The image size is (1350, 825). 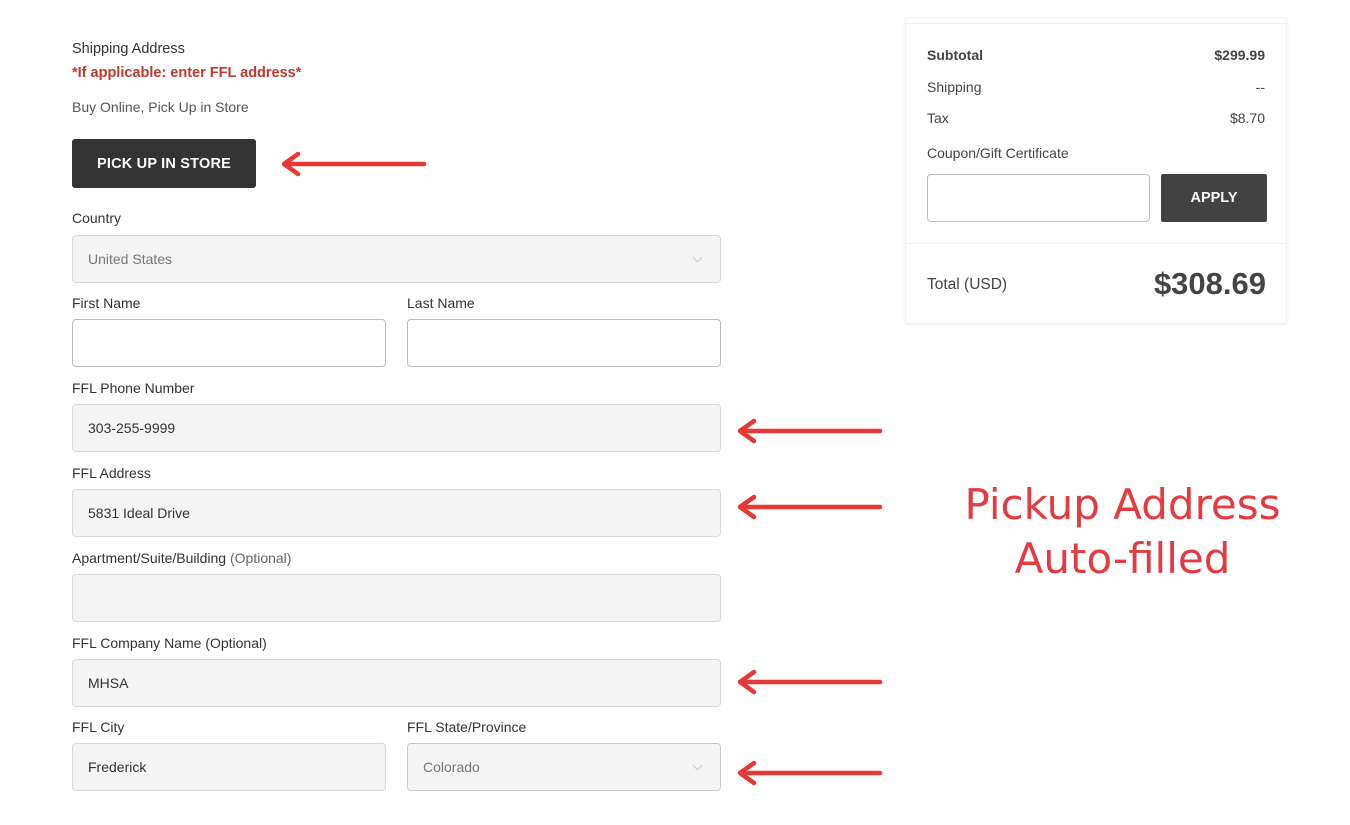 What do you see at coordinates (1096, 55) in the screenshot?
I see `subtotal-row: Subtotal $299.99` at bounding box center [1096, 55].